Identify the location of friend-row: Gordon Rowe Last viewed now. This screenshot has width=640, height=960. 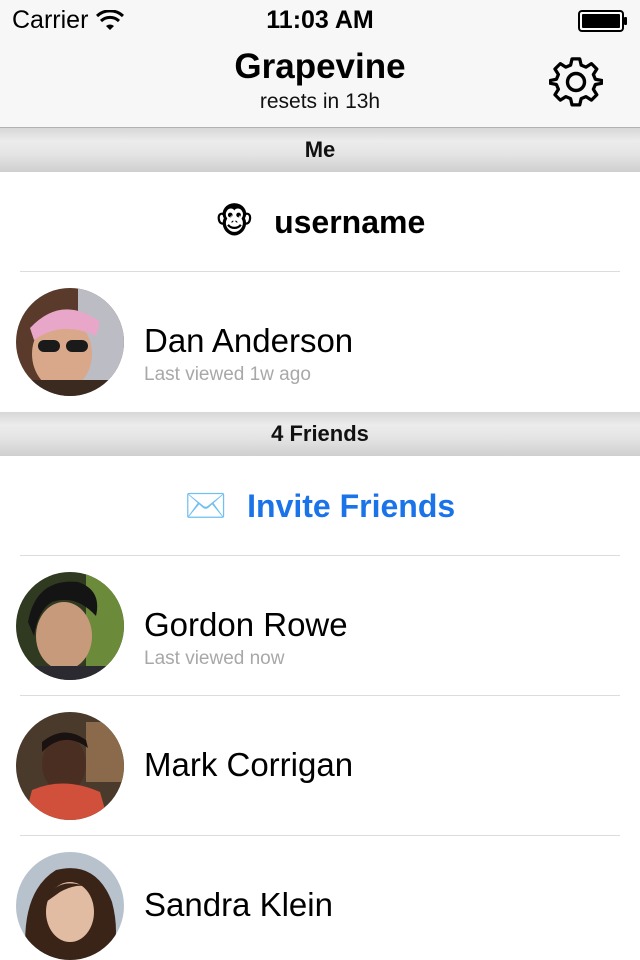
(320, 626).